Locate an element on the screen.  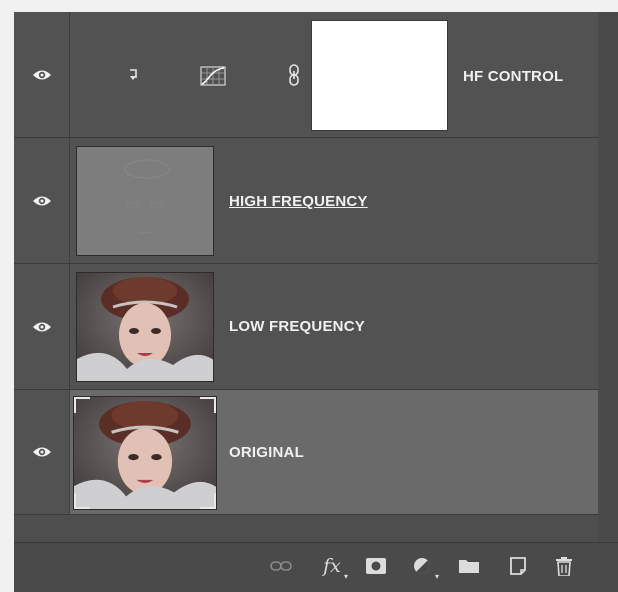
folder-icon is located at coordinates (469, 566).